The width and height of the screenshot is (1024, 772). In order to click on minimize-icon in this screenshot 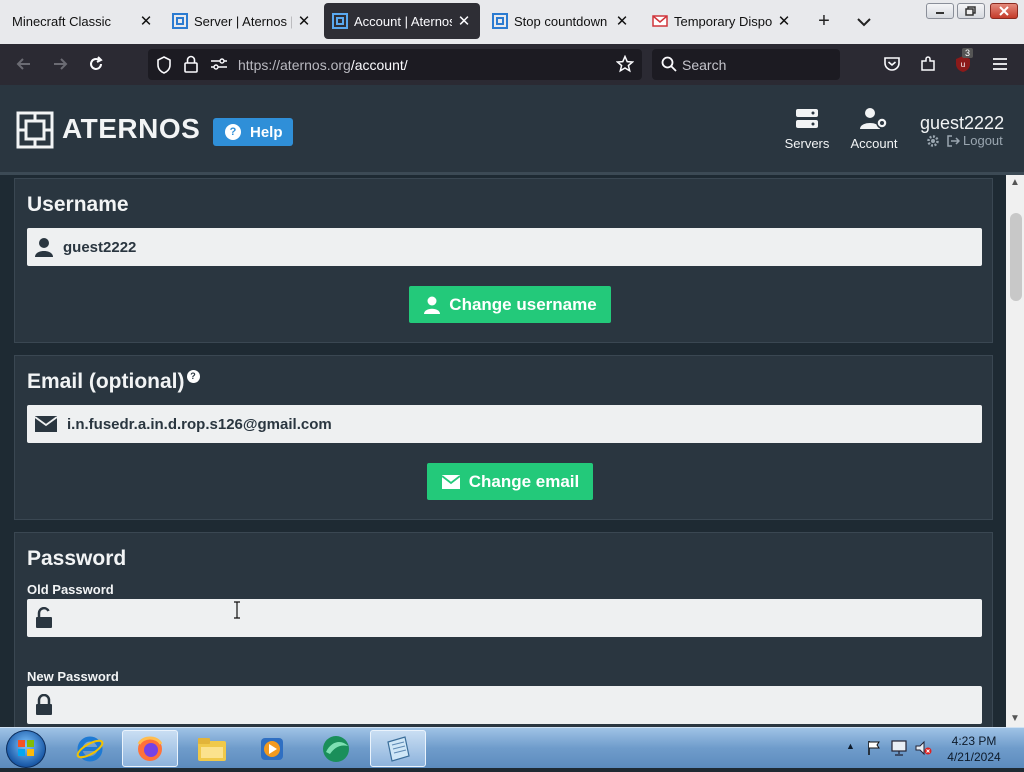, I will do `click(940, 13)`.